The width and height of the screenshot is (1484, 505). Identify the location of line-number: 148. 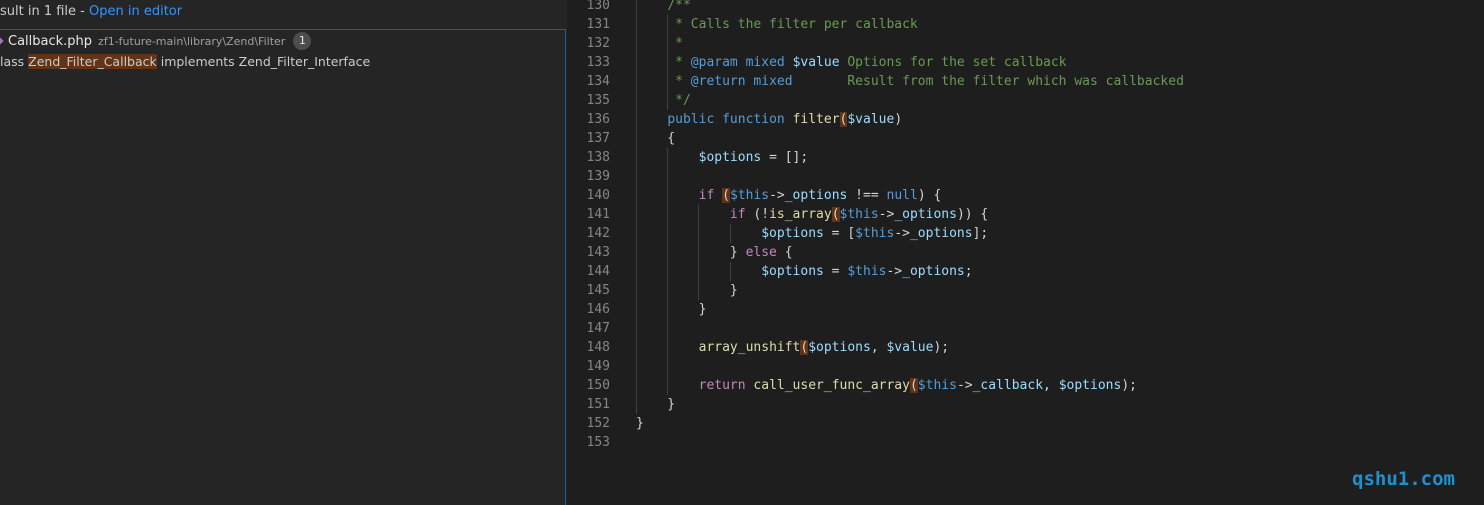
(598, 347).